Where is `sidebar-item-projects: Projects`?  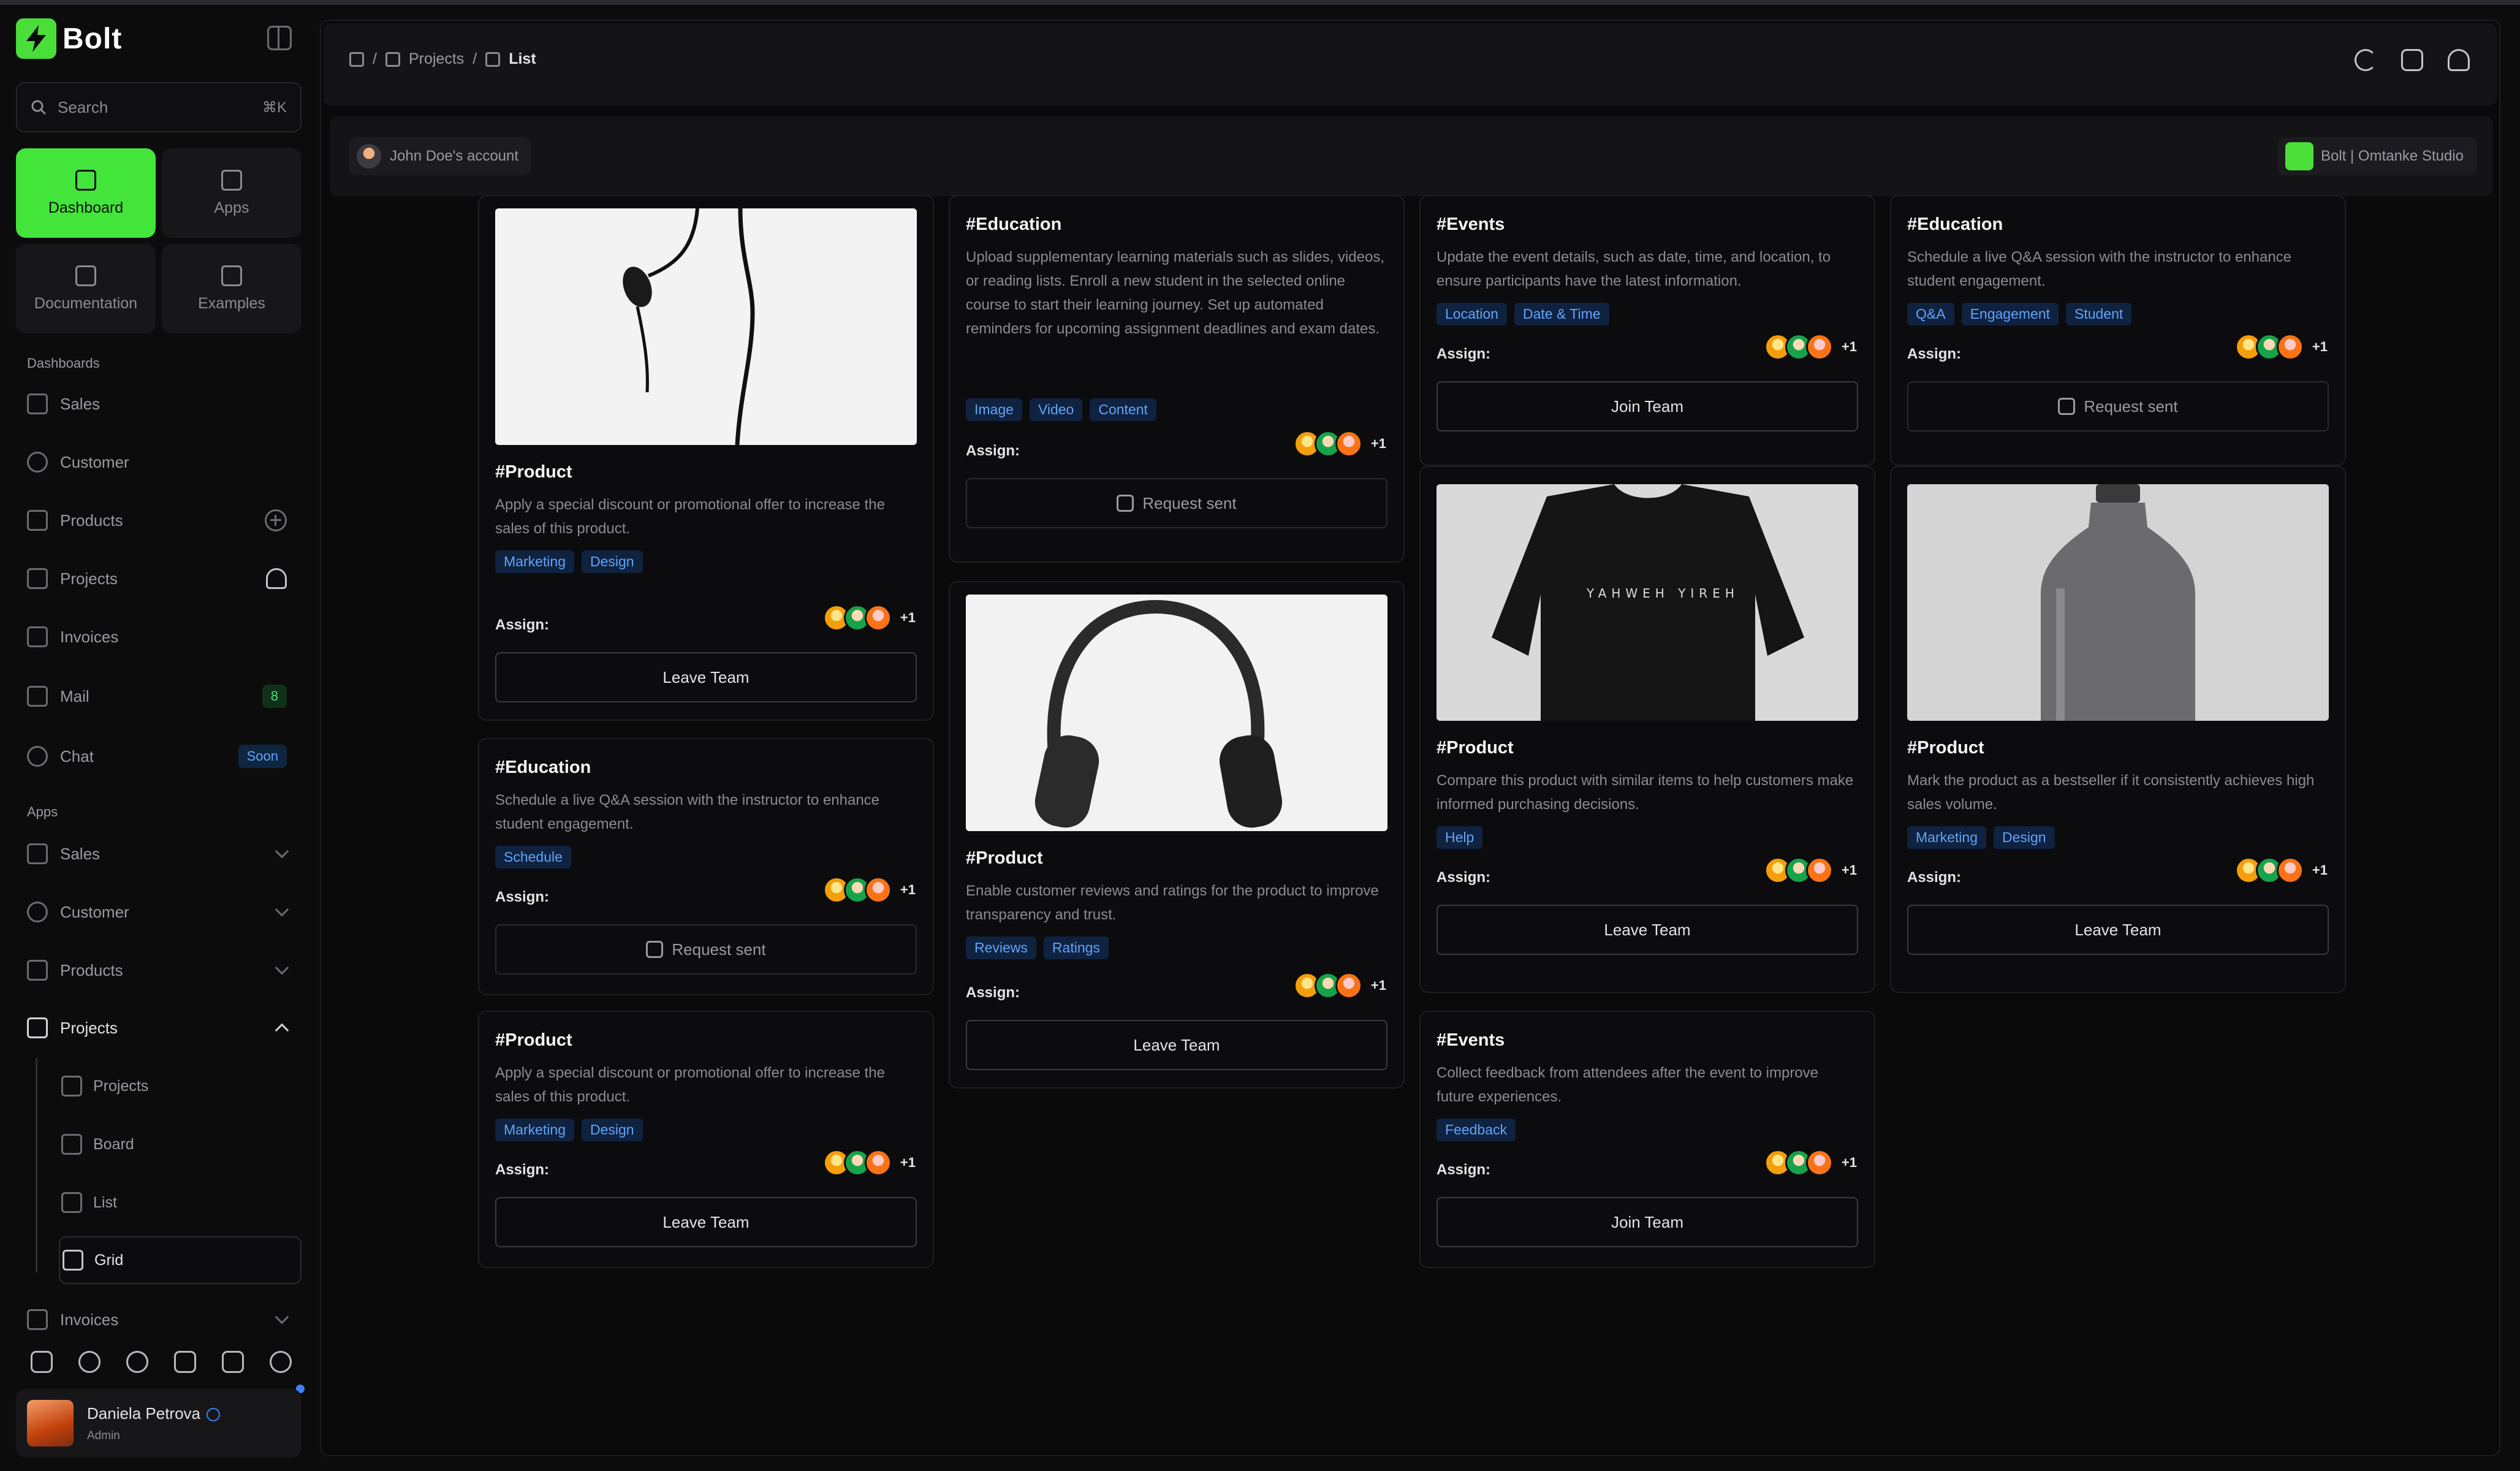
sidebar-item-projects: Projects is located at coordinates (162, 578).